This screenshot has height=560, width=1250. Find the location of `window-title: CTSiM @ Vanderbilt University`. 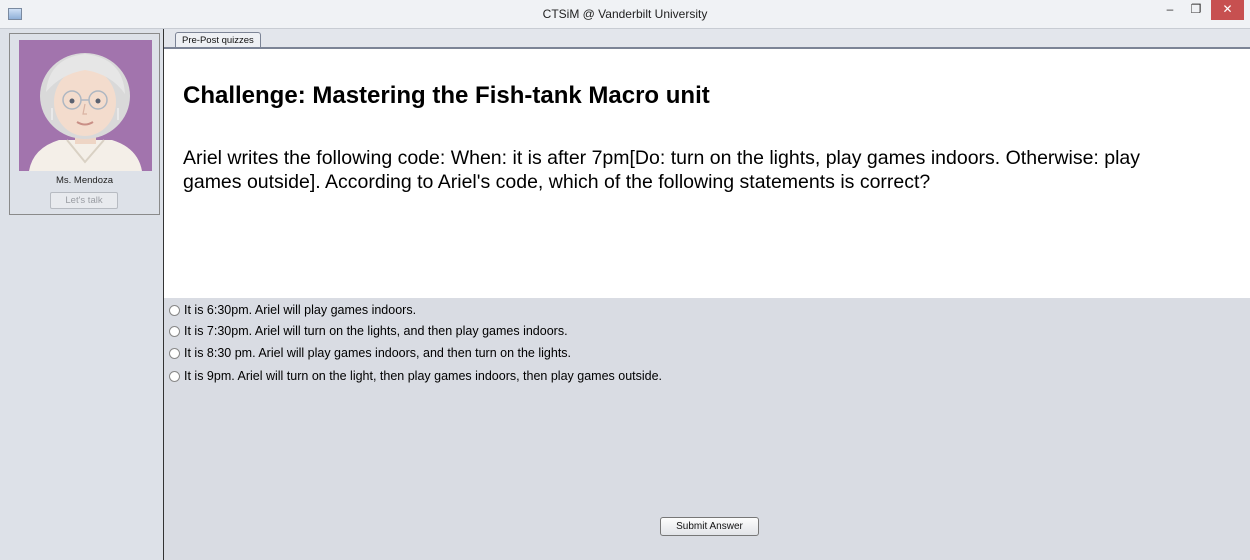

window-title: CTSiM @ Vanderbilt University is located at coordinates (625, 14).